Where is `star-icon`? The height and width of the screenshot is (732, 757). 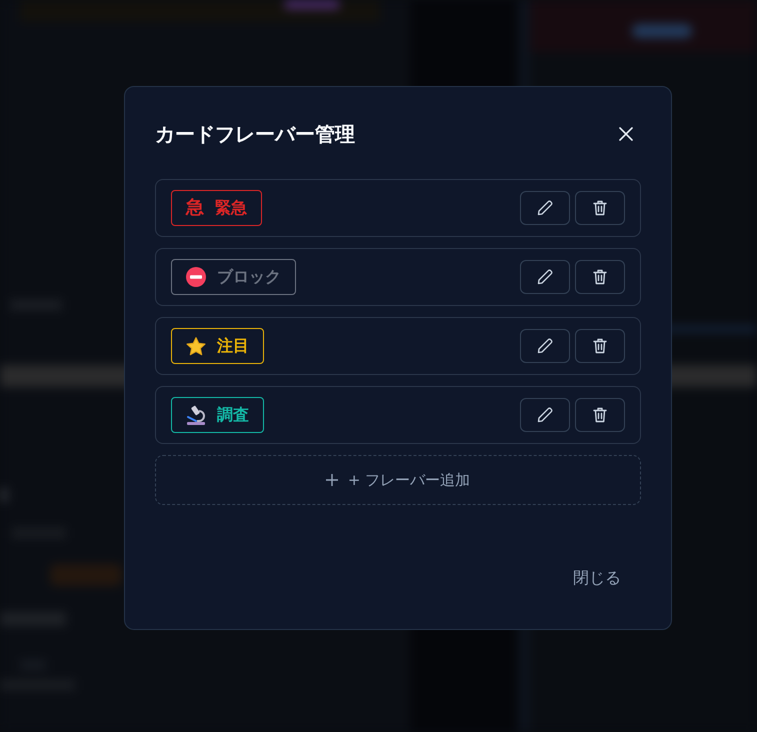 star-icon is located at coordinates (196, 346).